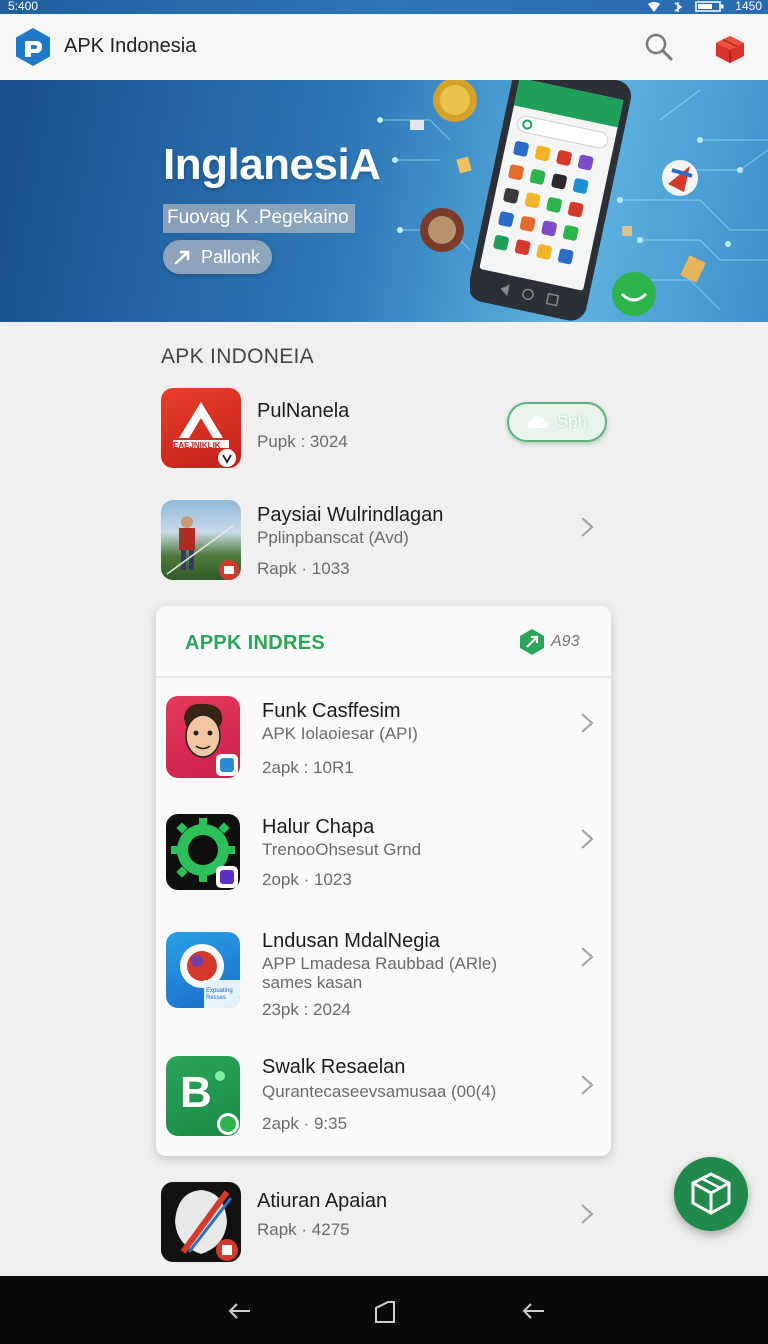 The width and height of the screenshot is (768, 1344). I want to click on app-logo-icon, so click(33, 47).